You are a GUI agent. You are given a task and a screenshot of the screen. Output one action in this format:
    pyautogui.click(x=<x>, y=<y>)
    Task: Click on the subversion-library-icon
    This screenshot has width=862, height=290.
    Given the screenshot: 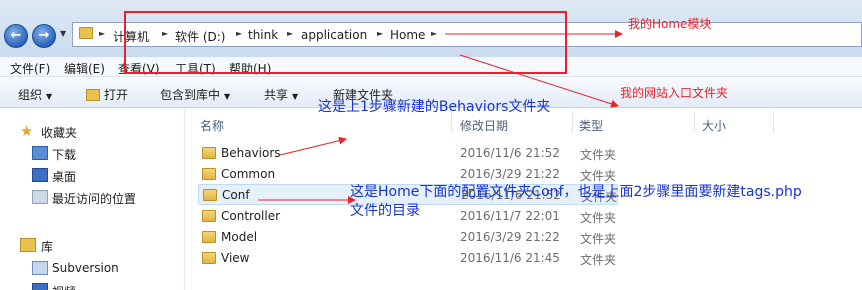 What is the action you would take?
    pyautogui.click(x=40, y=268)
    